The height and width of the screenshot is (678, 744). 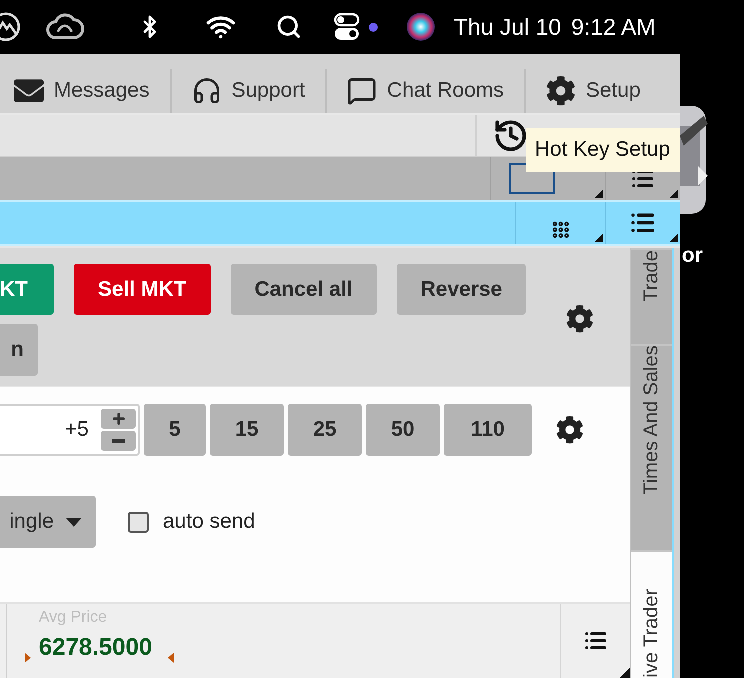 I want to click on date-text: Thu Jul 10, so click(x=508, y=27).